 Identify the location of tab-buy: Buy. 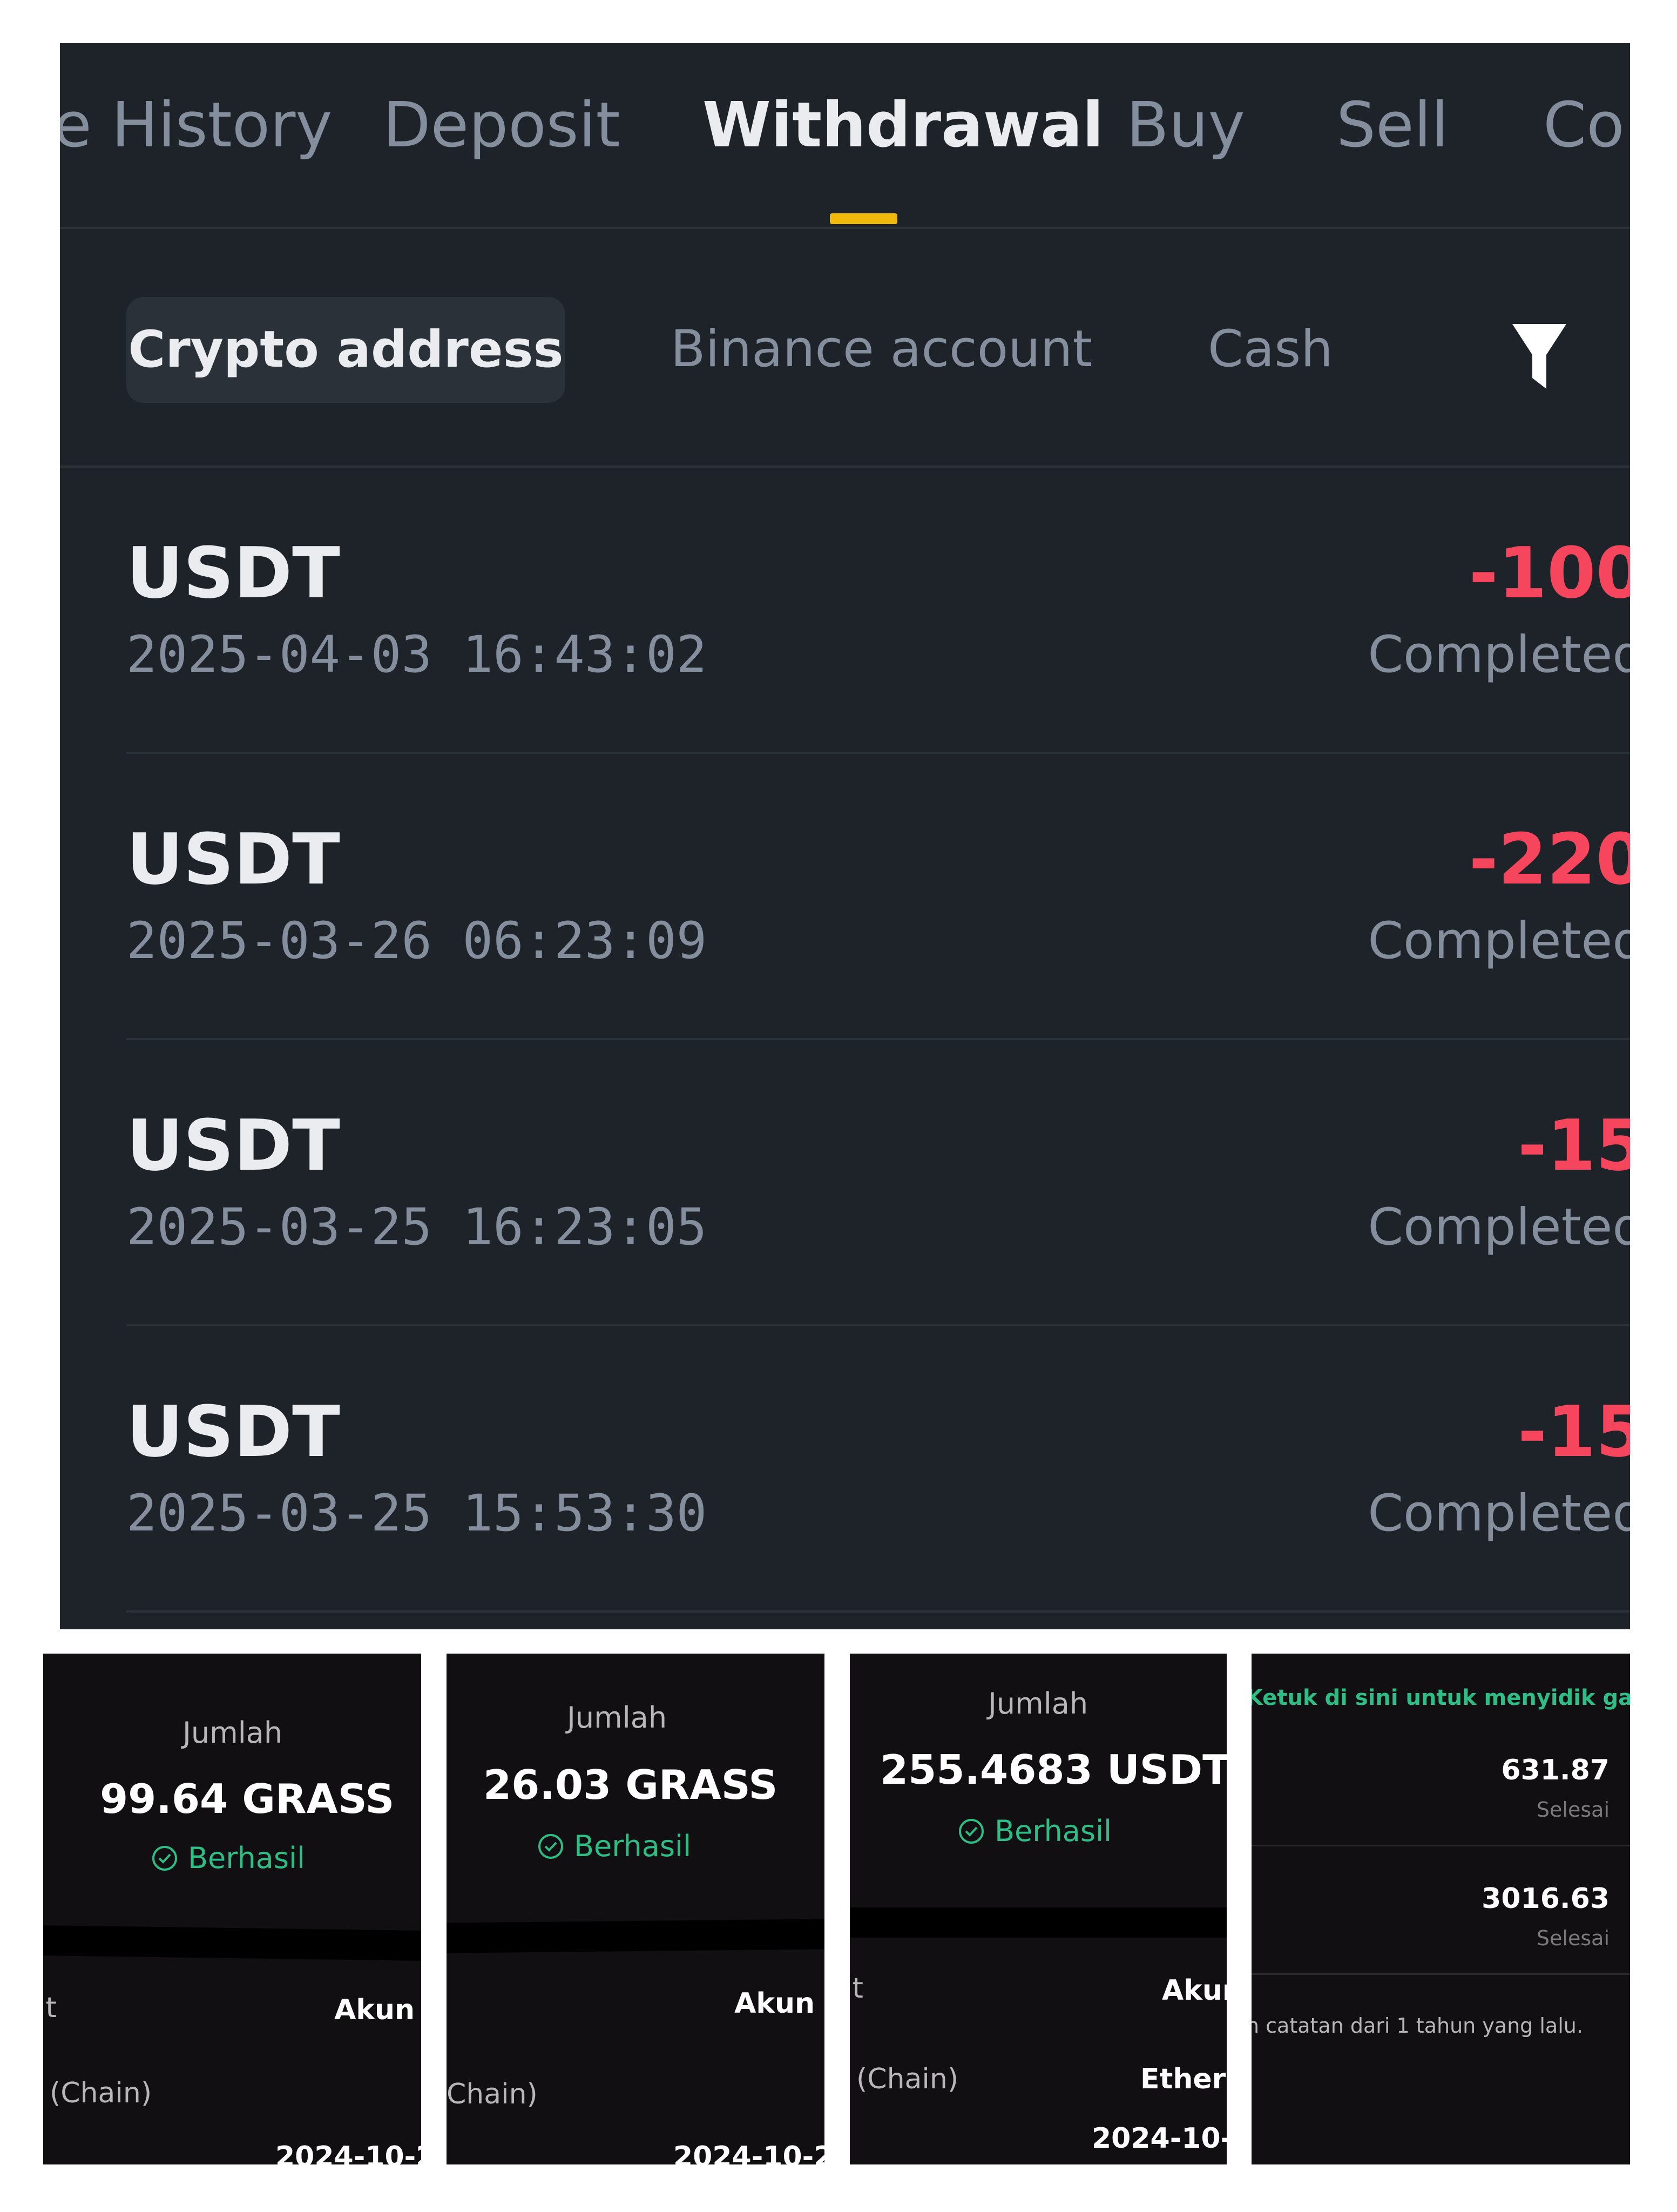
(1186, 126).